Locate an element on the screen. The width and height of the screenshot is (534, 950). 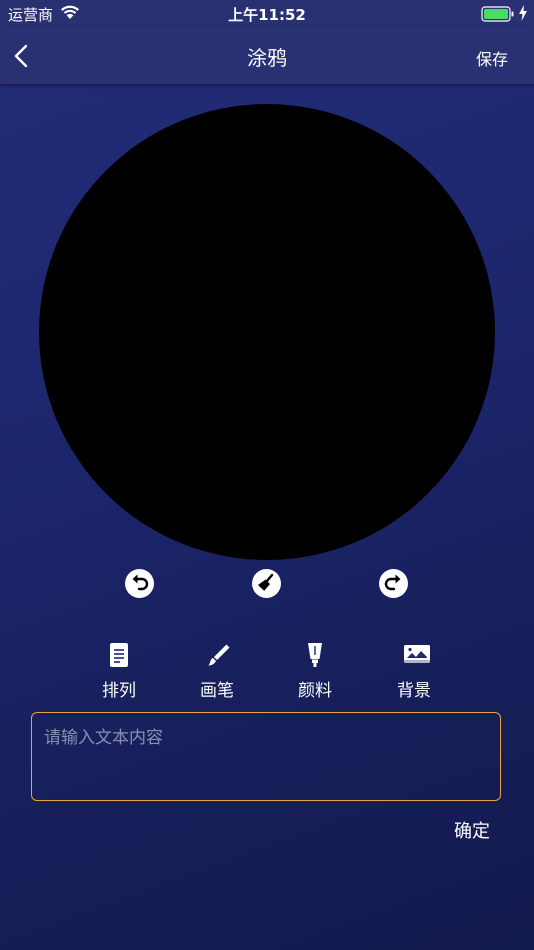
tab-label: 颜料 is located at coordinates (315, 691).